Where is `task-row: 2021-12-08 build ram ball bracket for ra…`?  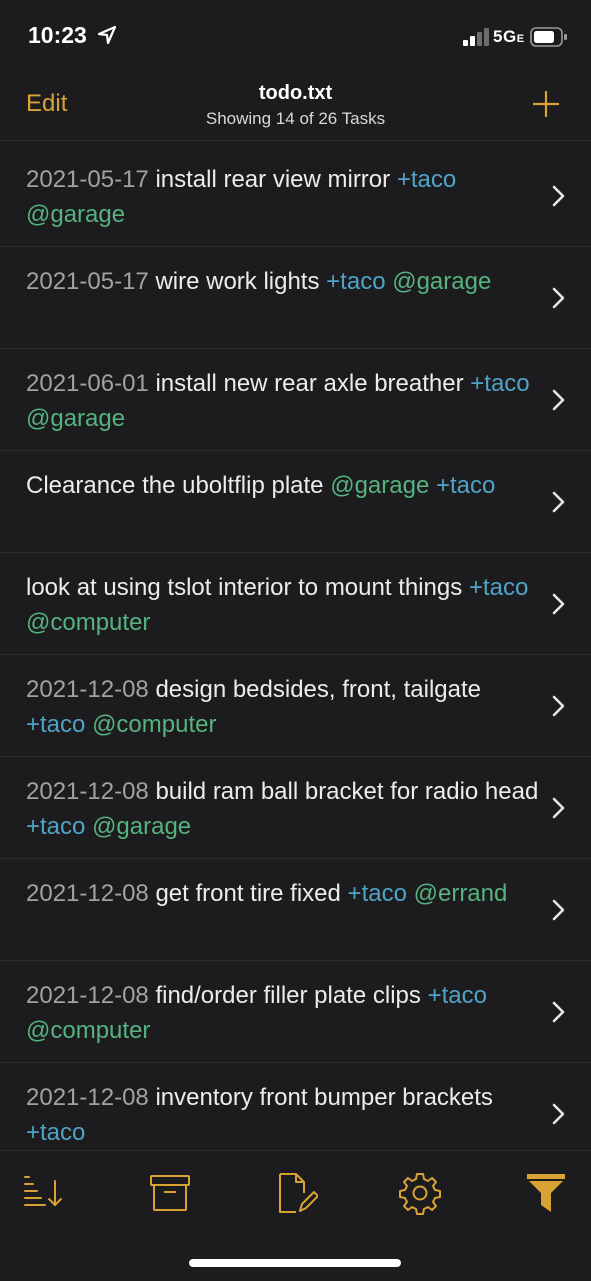 task-row: 2021-12-08 build ram ball bracket for ra… is located at coordinates (295, 808).